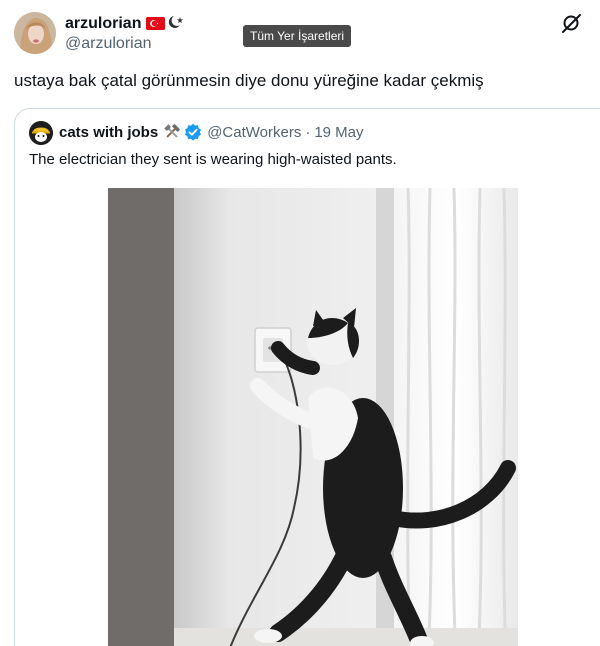 This screenshot has width=600, height=646. I want to click on author-name: arzulorian, so click(103, 24).